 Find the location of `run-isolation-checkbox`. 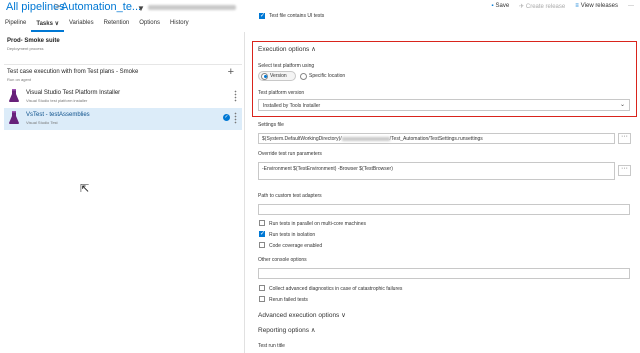

run-isolation-checkbox is located at coordinates (262, 233).